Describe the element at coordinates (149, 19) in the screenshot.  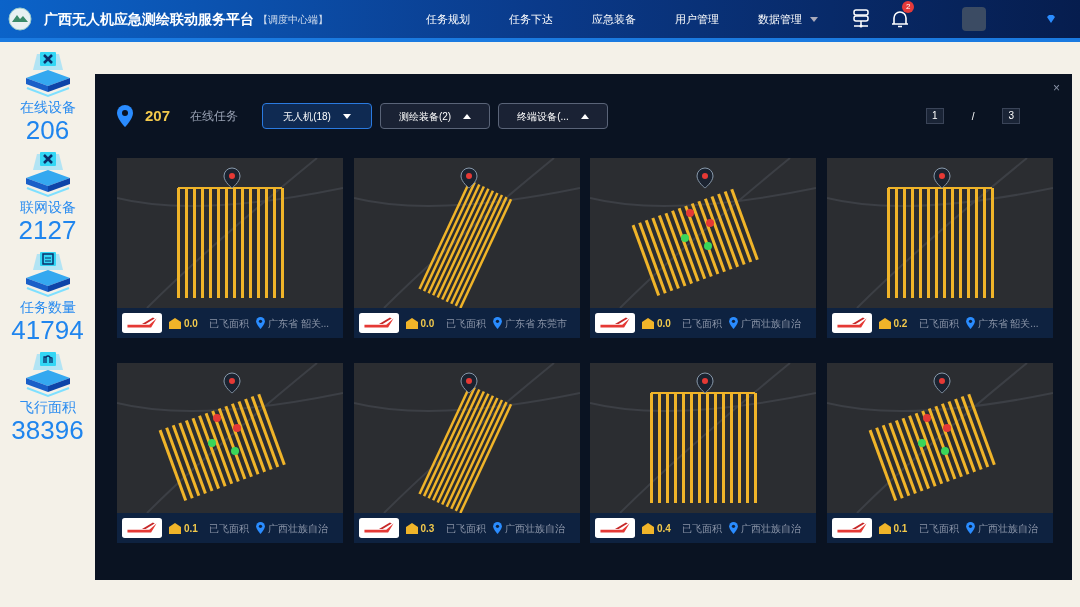
I see `app-title: 广西无人机应急测绘联动服务平台` at that location.